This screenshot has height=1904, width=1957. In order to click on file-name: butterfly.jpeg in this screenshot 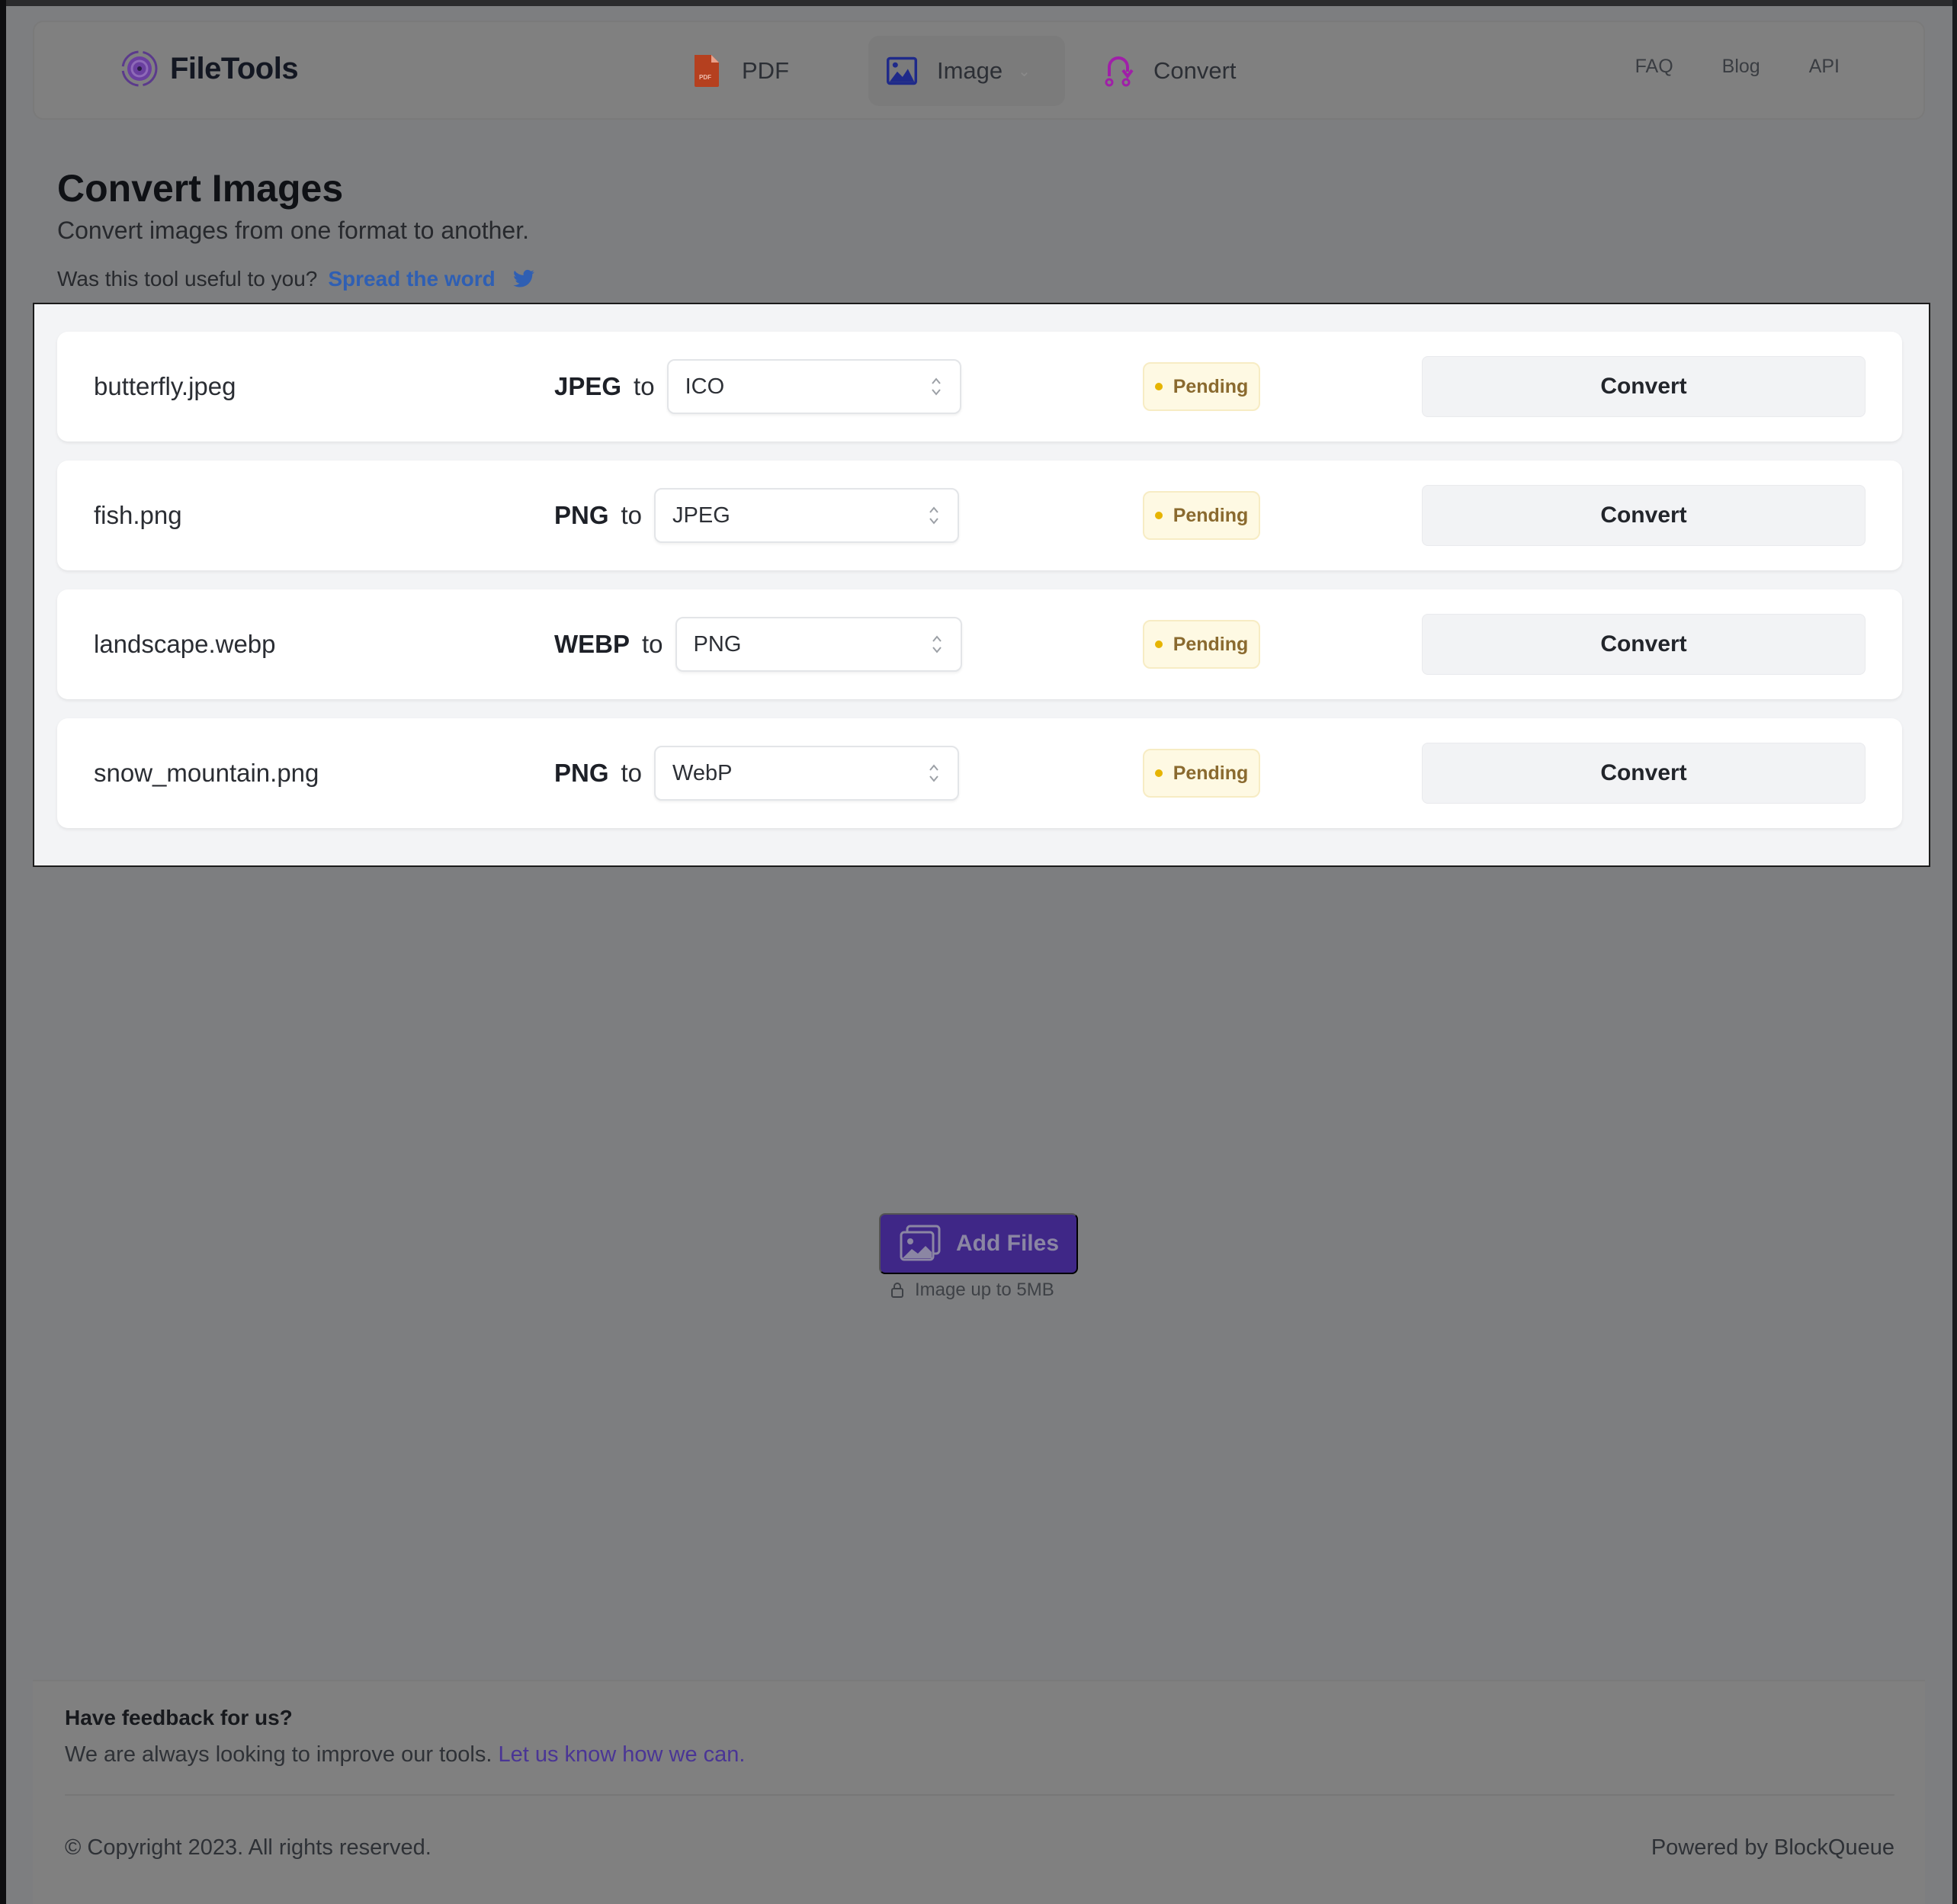, I will do `click(165, 386)`.